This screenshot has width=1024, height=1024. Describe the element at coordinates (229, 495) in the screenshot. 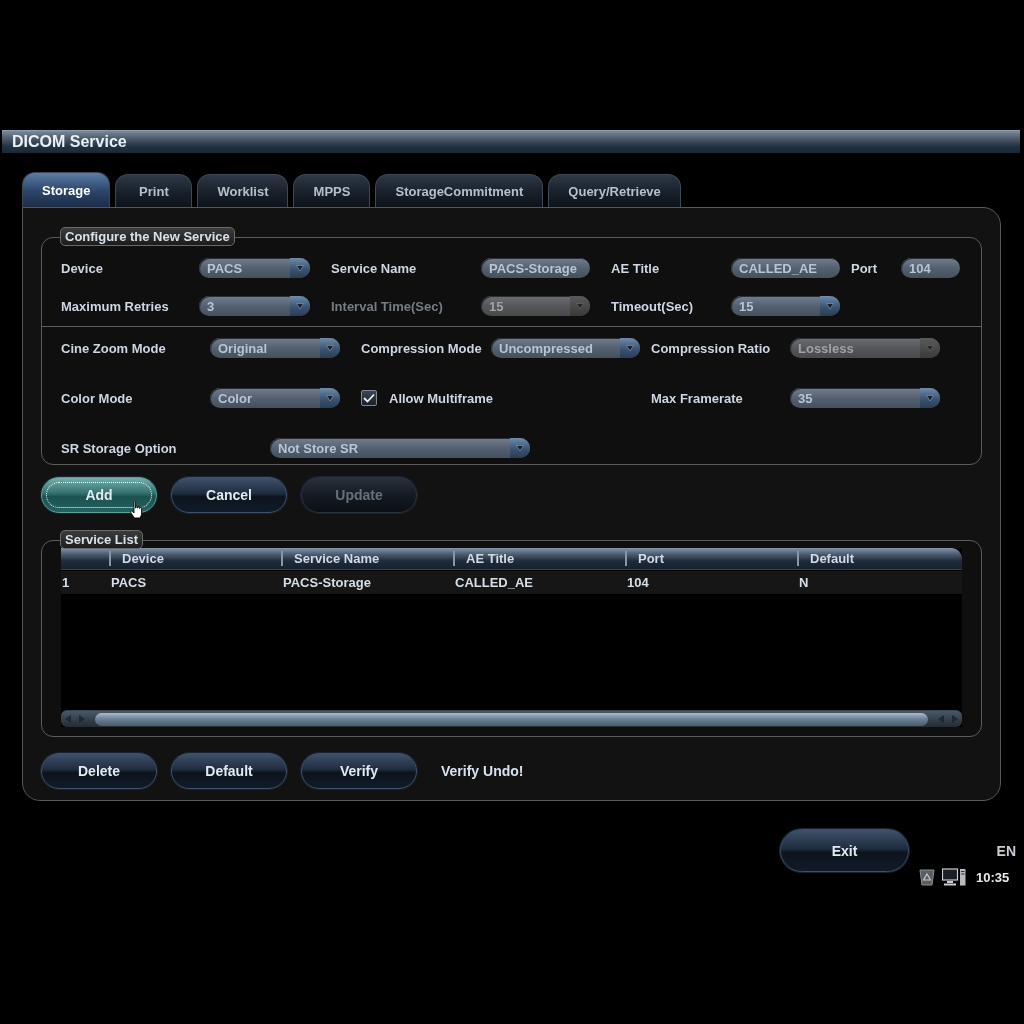

I see `action-button: Cancel` at that location.